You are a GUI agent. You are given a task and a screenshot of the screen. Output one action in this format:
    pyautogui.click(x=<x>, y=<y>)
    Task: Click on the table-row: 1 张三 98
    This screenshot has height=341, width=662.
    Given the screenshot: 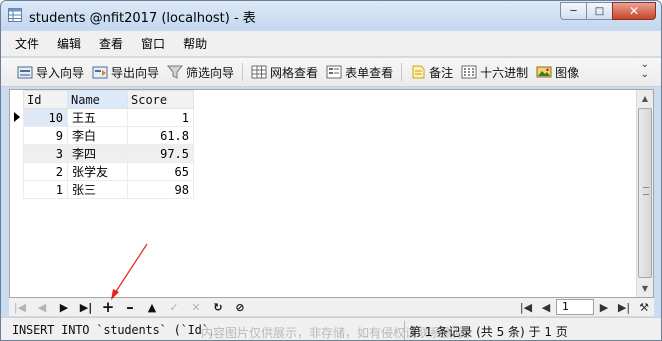 What is the action you would take?
    pyautogui.click(x=108, y=189)
    